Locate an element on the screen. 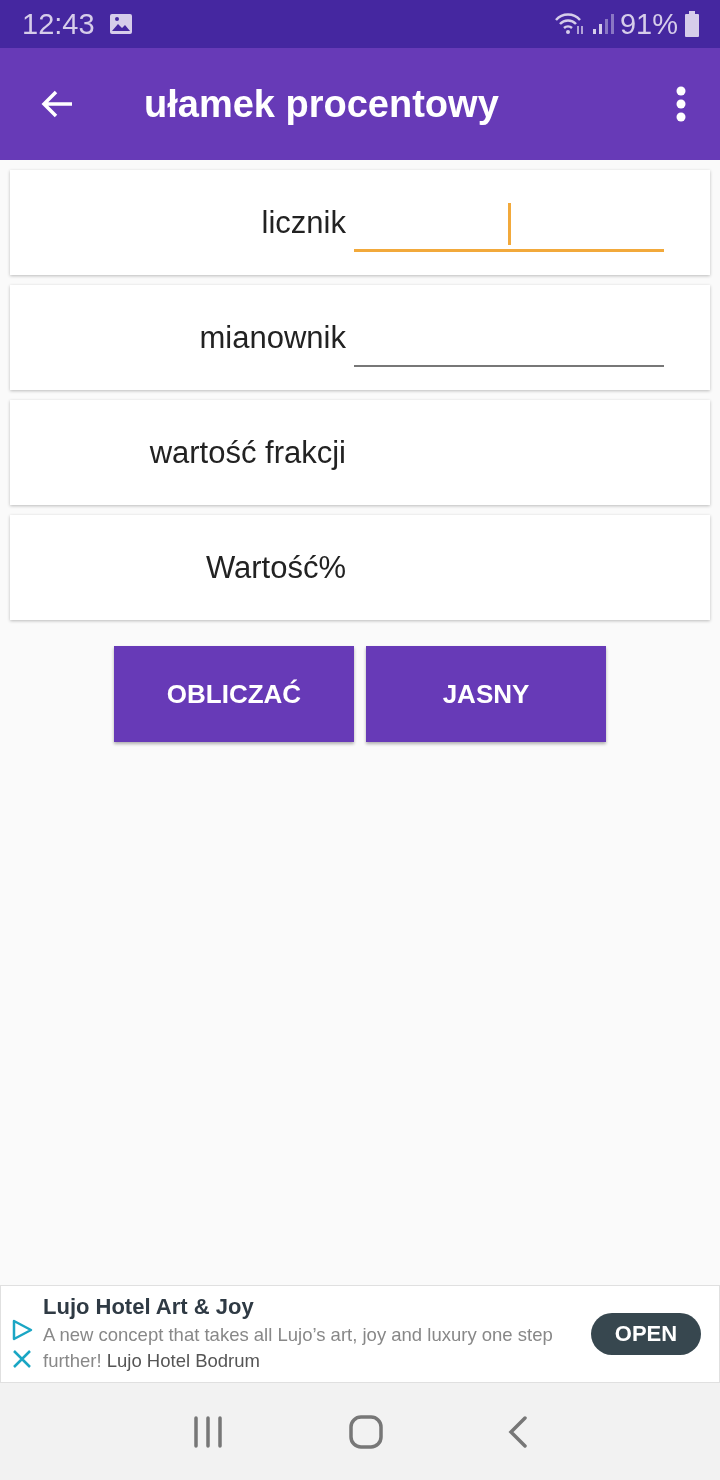  play-icon is located at coordinates (22, 1330).